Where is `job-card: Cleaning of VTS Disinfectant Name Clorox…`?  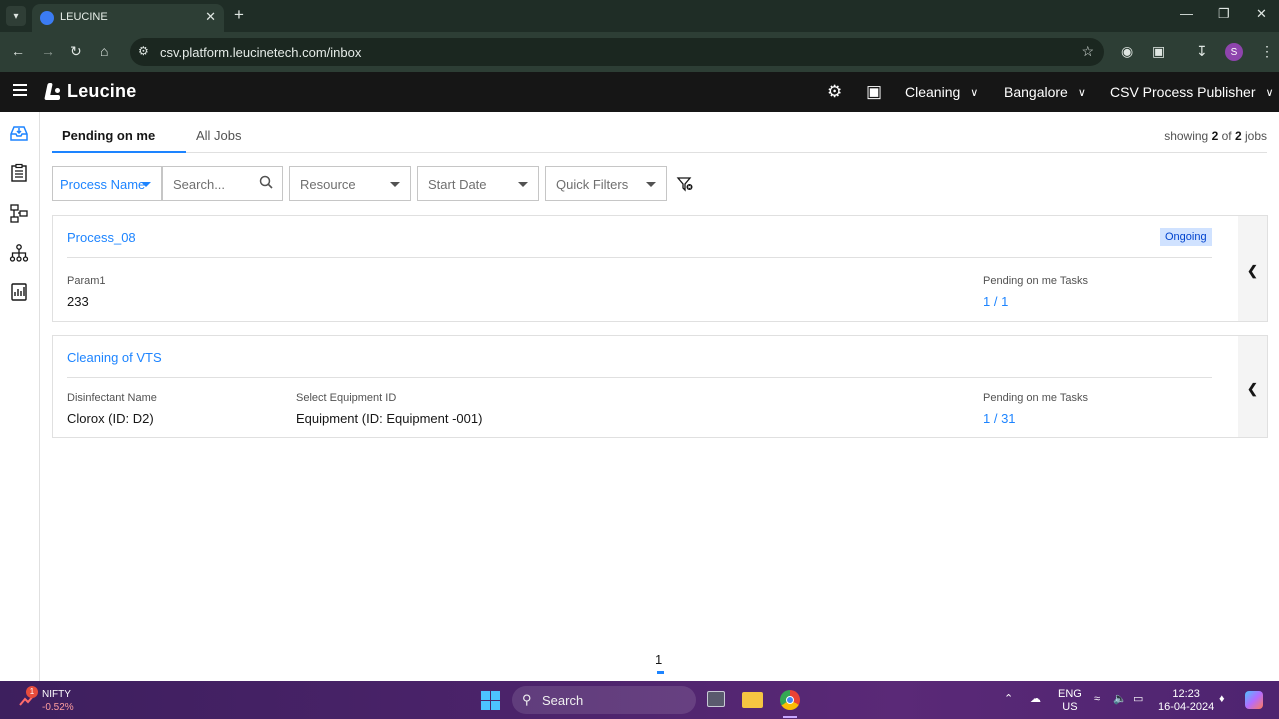
job-card: Cleaning of VTS Disinfectant Name Clorox… is located at coordinates (660, 386).